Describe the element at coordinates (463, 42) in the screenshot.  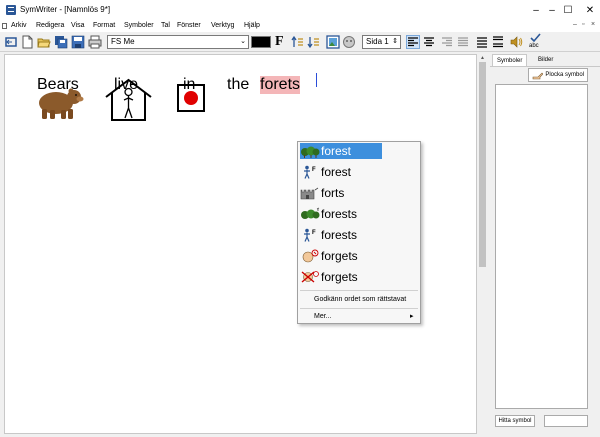
I see `justify-icon` at that location.